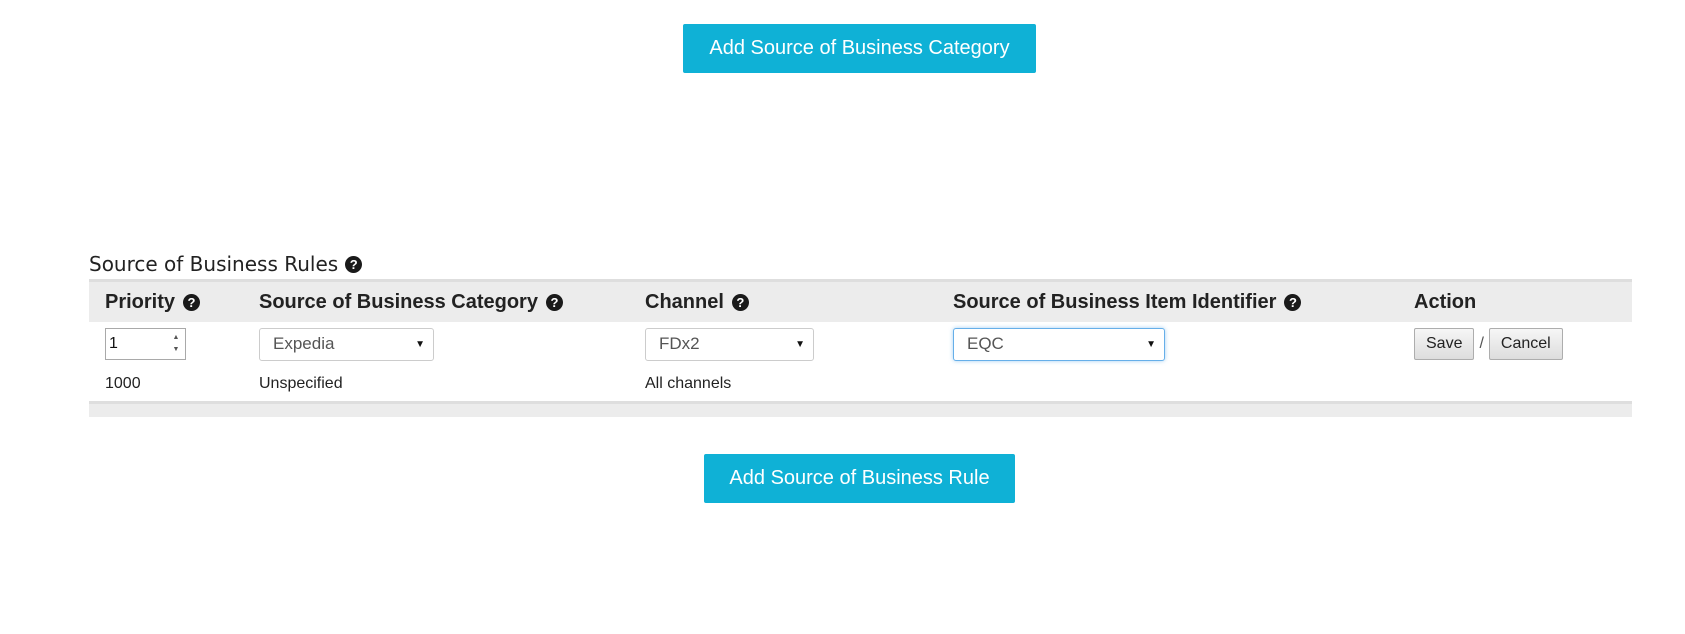 The height and width of the screenshot is (634, 1685). I want to click on cell-channel: All channels, so click(688, 383).